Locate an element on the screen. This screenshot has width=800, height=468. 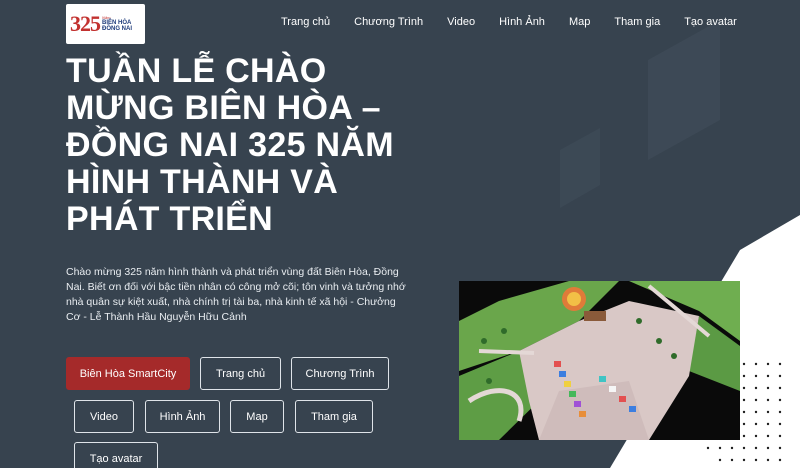
map-button: Map is located at coordinates (257, 416).